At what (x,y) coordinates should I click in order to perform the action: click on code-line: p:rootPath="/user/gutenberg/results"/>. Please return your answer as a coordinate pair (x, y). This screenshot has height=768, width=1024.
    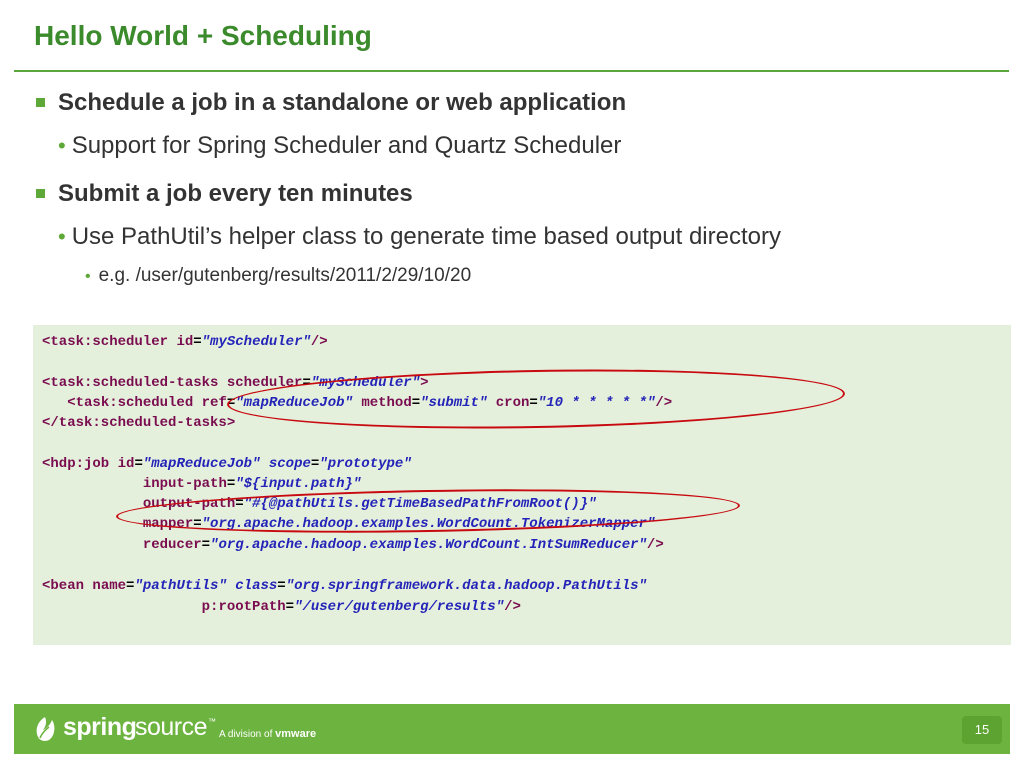
    Looking at the image, I should click on (281, 607).